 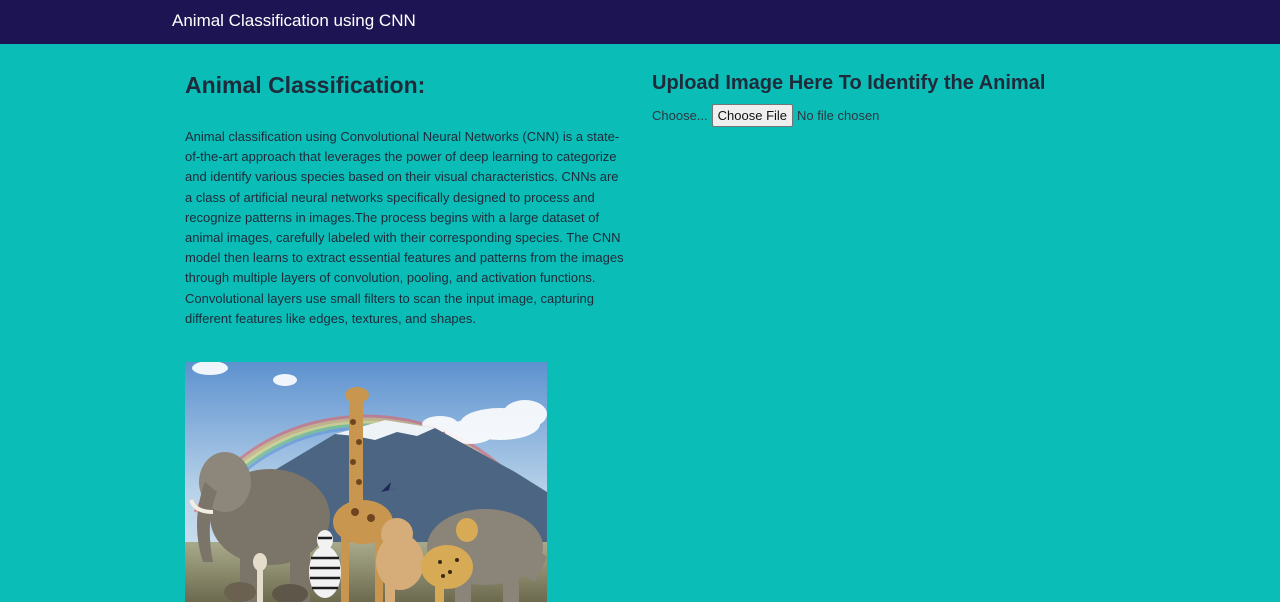 What do you see at coordinates (305, 85) in the screenshot?
I see `intro-heading: Animal Classification:` at bounding box center [305, 85].